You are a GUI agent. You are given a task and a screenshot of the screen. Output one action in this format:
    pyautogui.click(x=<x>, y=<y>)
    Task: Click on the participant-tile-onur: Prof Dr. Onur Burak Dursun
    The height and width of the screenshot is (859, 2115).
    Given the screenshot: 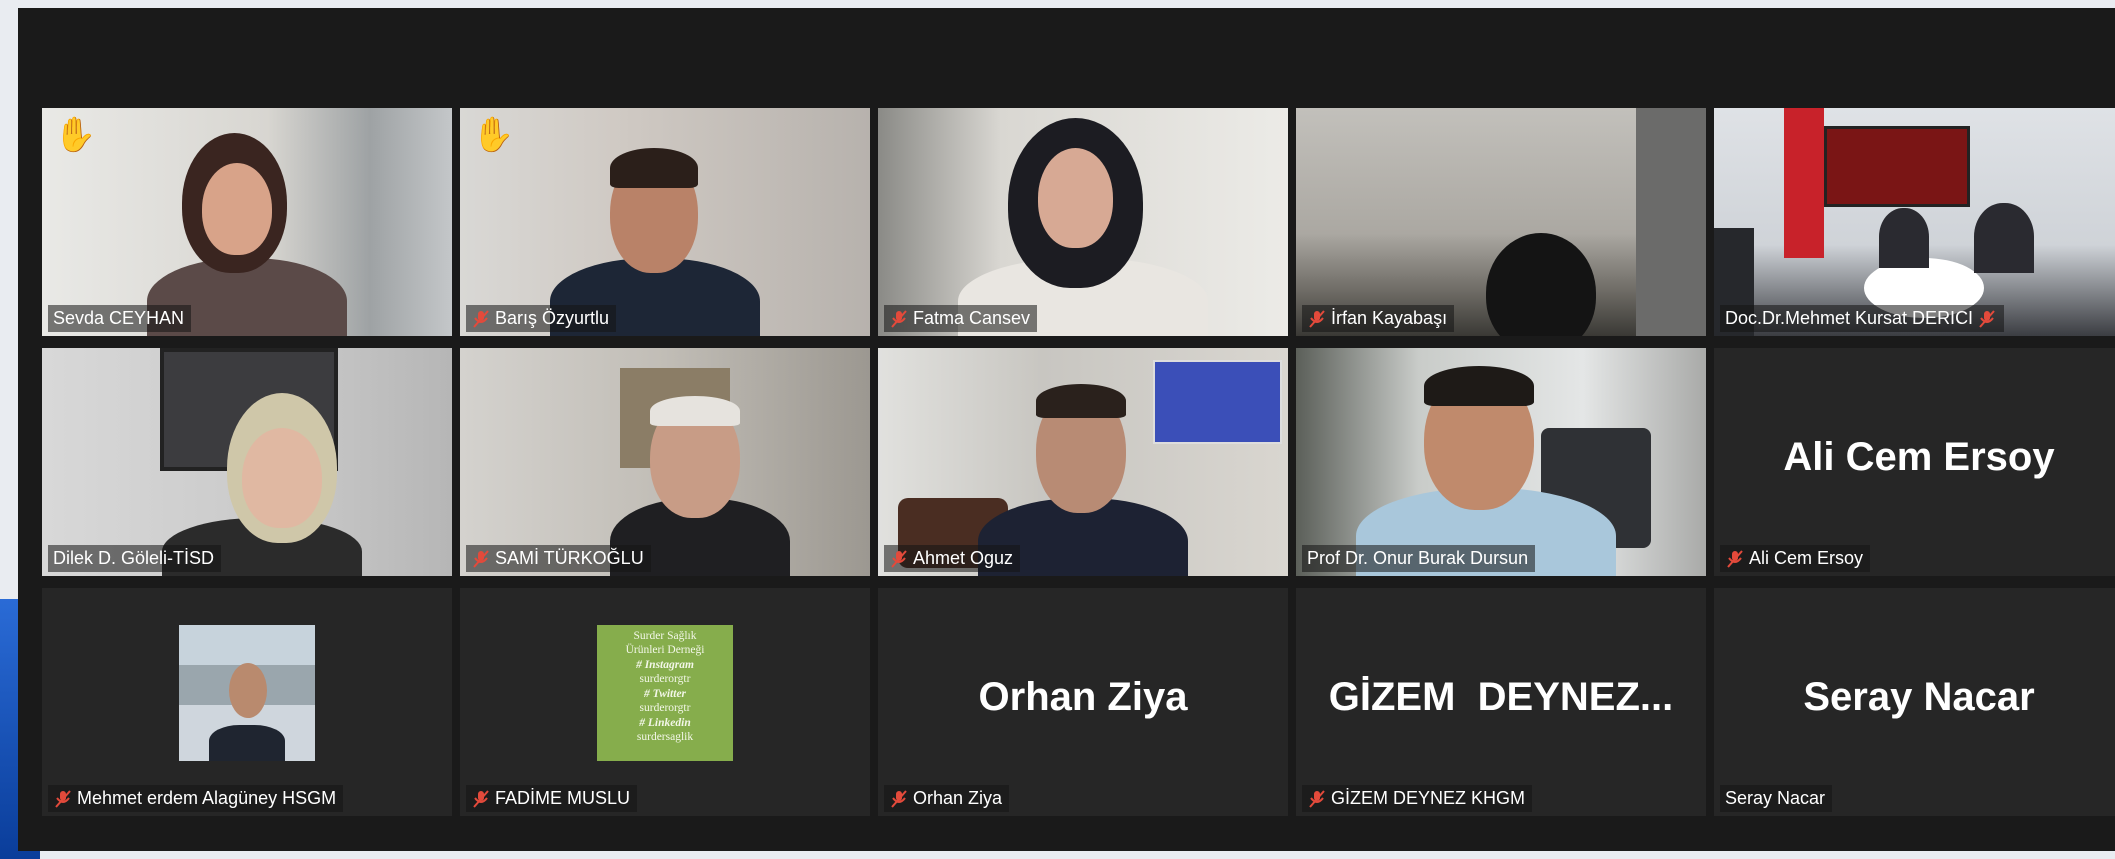 What is the action you would take?
    pyautogui.click(x=1501, y=462)
    